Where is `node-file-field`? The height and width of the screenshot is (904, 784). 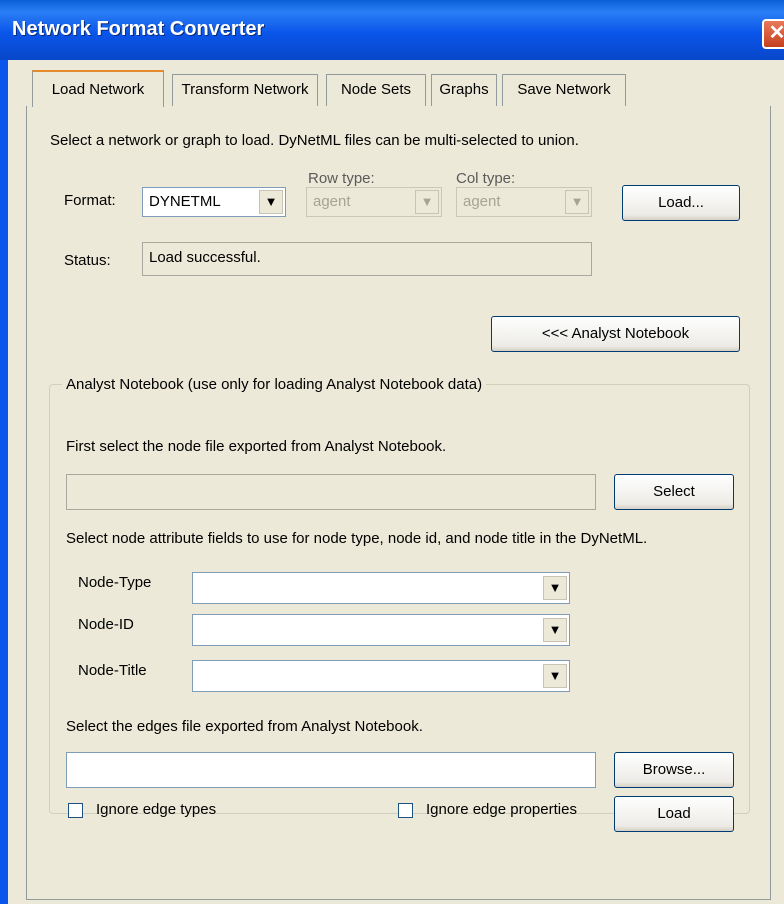 node-file-field is located at coordinates (331, 492).